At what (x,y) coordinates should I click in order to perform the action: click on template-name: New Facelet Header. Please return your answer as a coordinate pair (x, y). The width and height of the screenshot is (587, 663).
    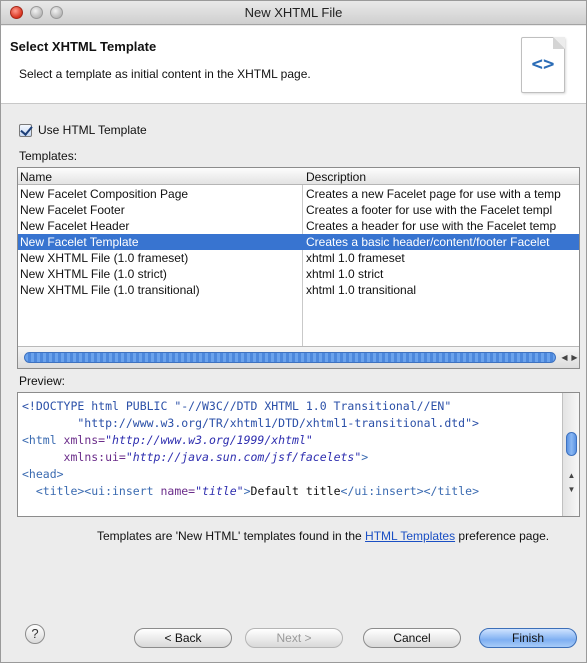
    Looking at the image, I should click on (75, 226).